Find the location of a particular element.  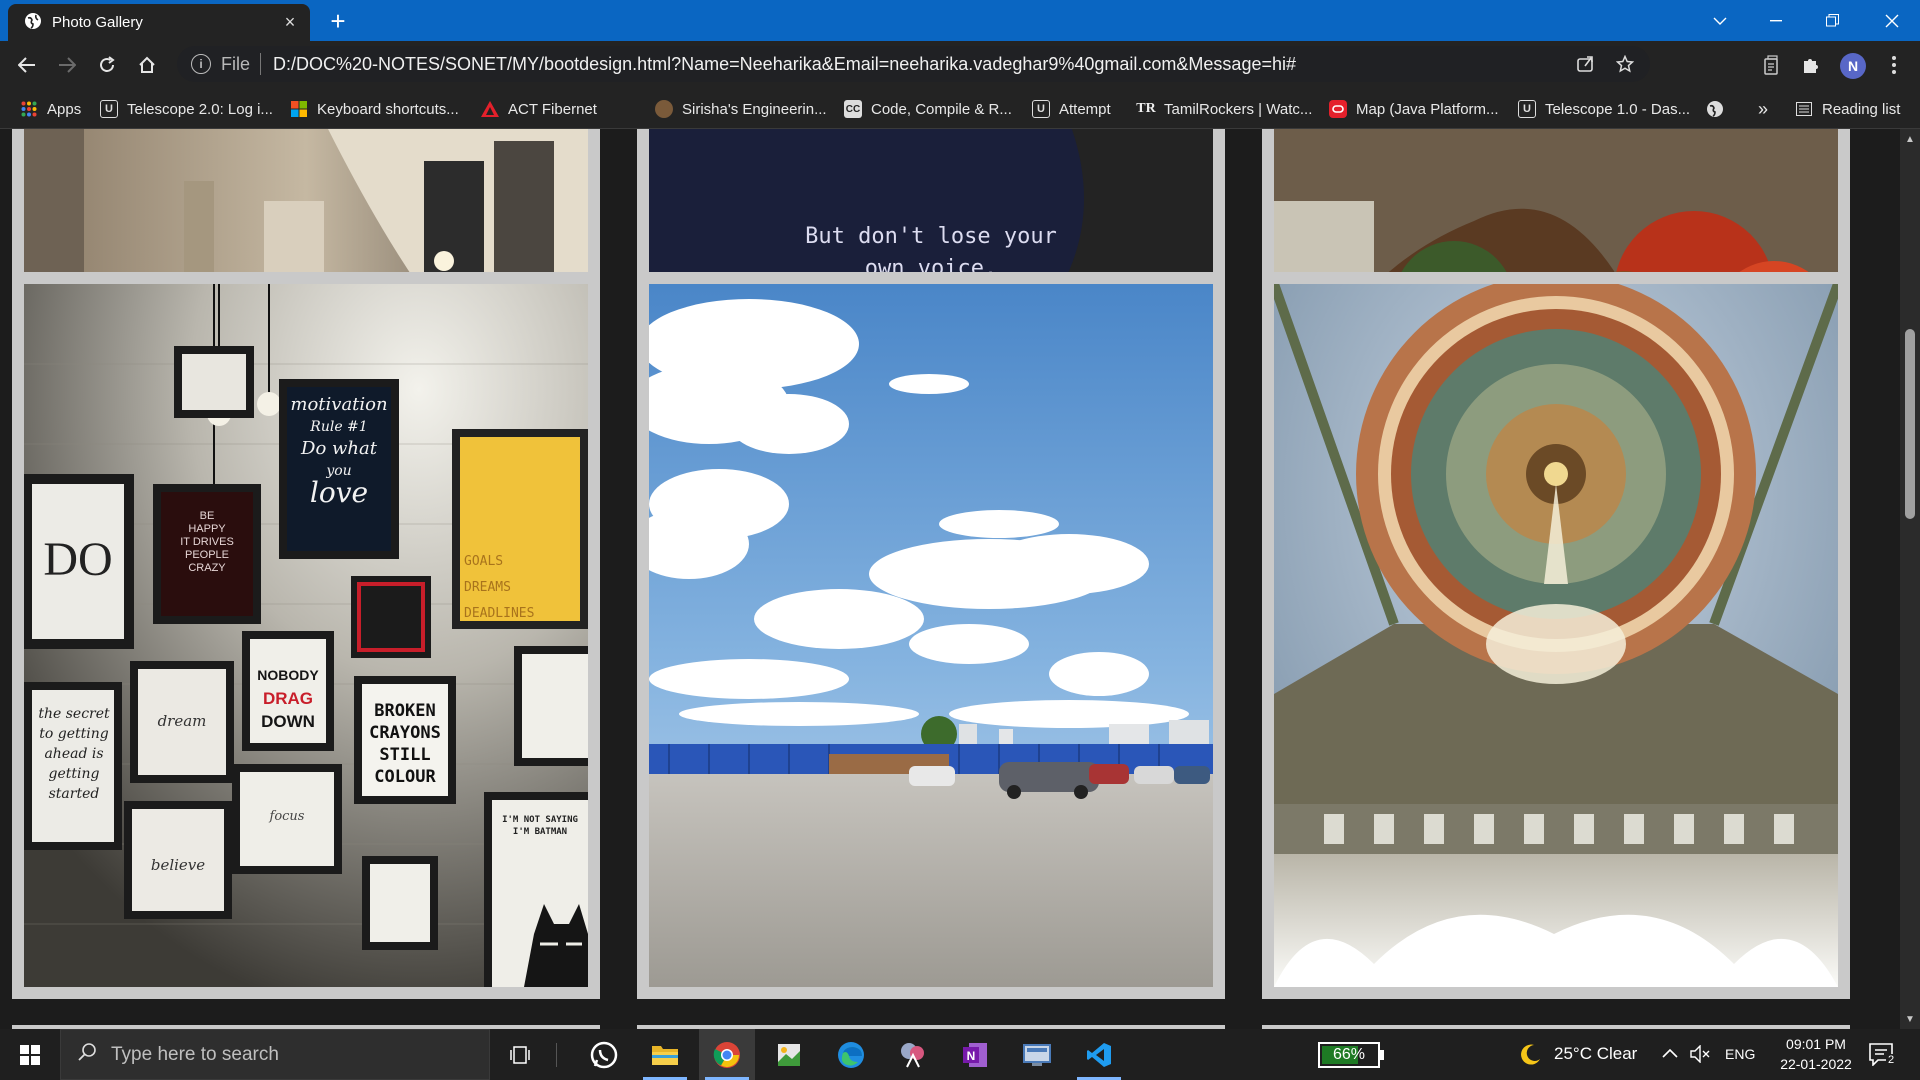

poster-focus: focus is located at coordinates (287, 816).